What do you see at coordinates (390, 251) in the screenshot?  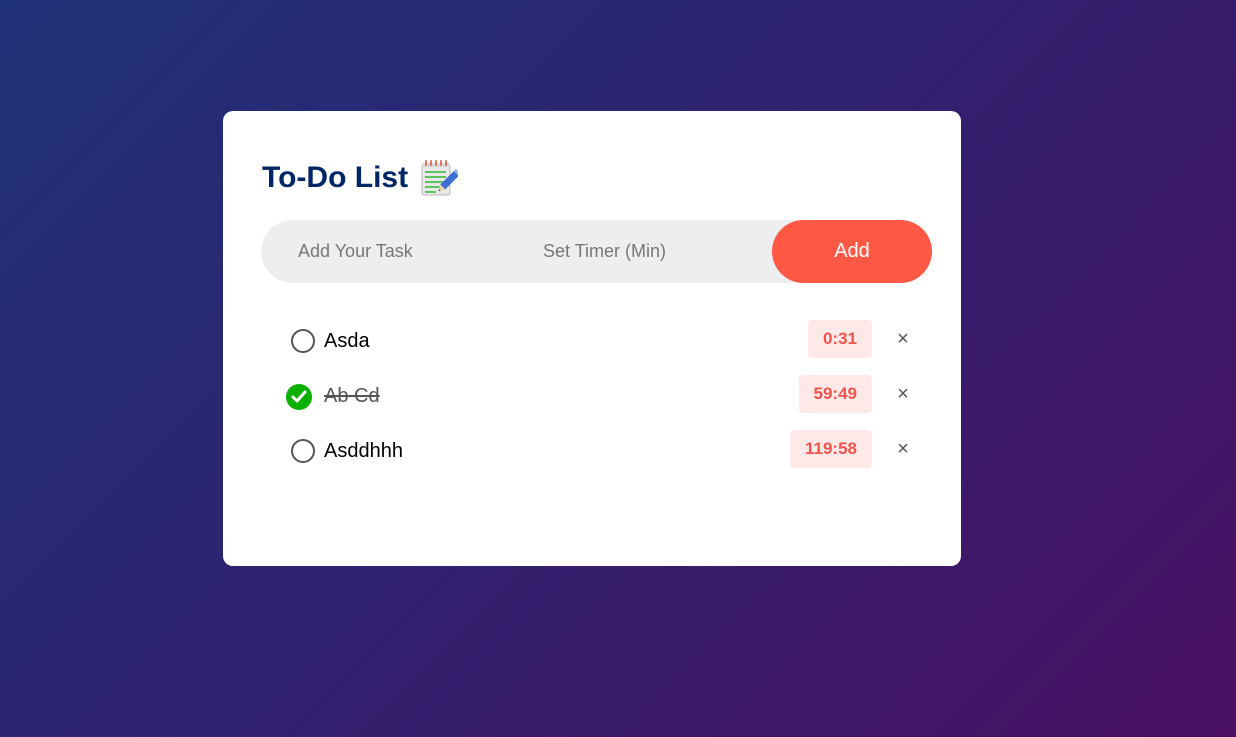 I see `task-input` at bounding box center [390, 251].